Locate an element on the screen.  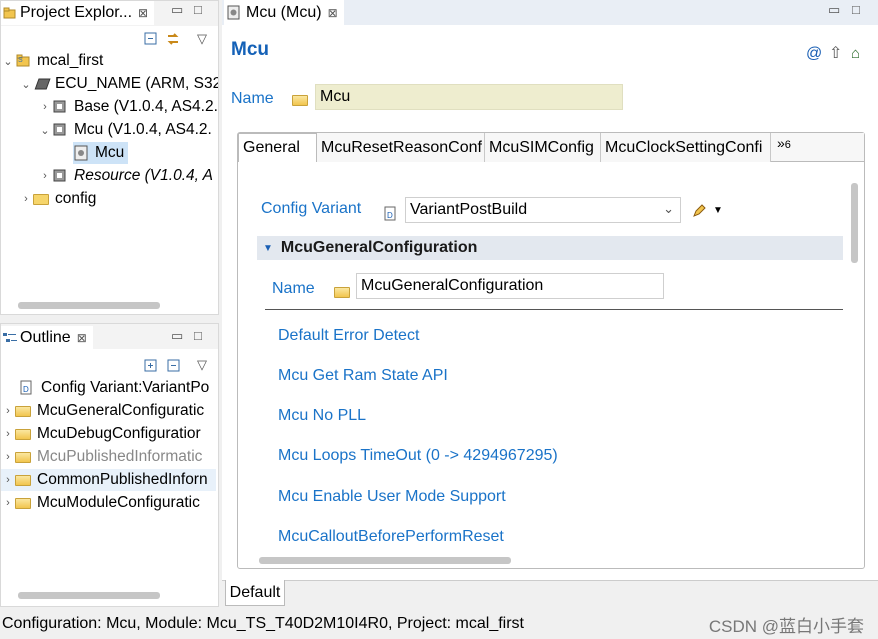
outline-item: › McuDebugConfiguratior is located at coordinates (101, 434).